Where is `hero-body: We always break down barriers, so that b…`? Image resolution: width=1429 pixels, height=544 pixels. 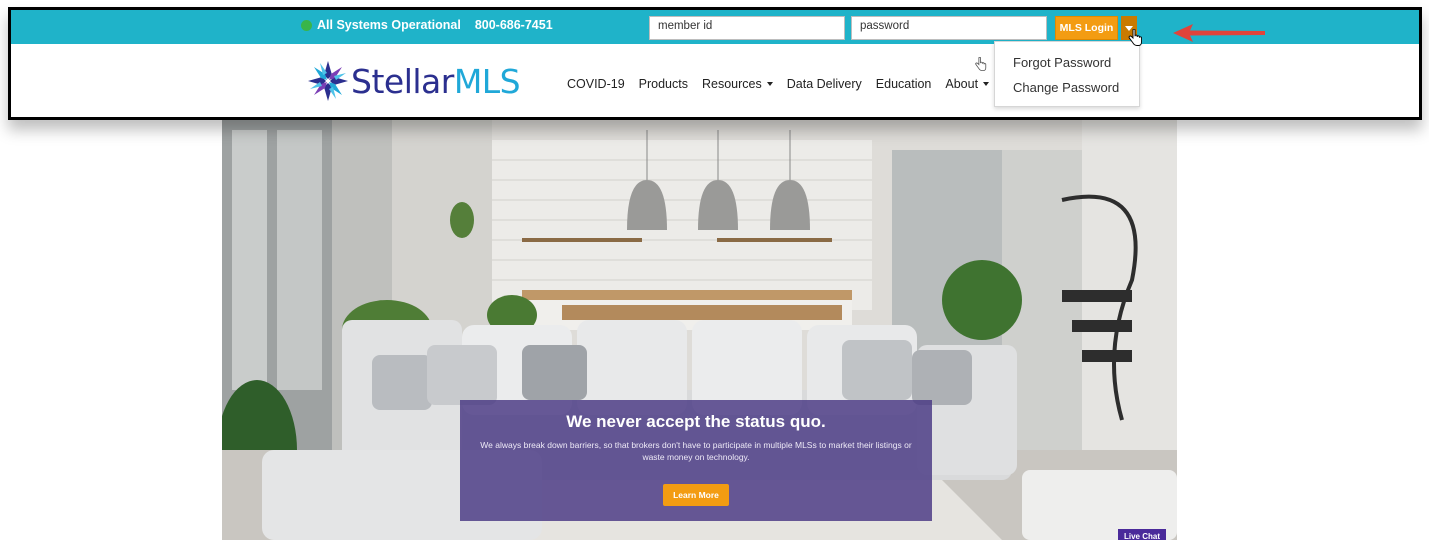
hero-body: We always break down barriers, so that b… is located at coordinates (696, 451).